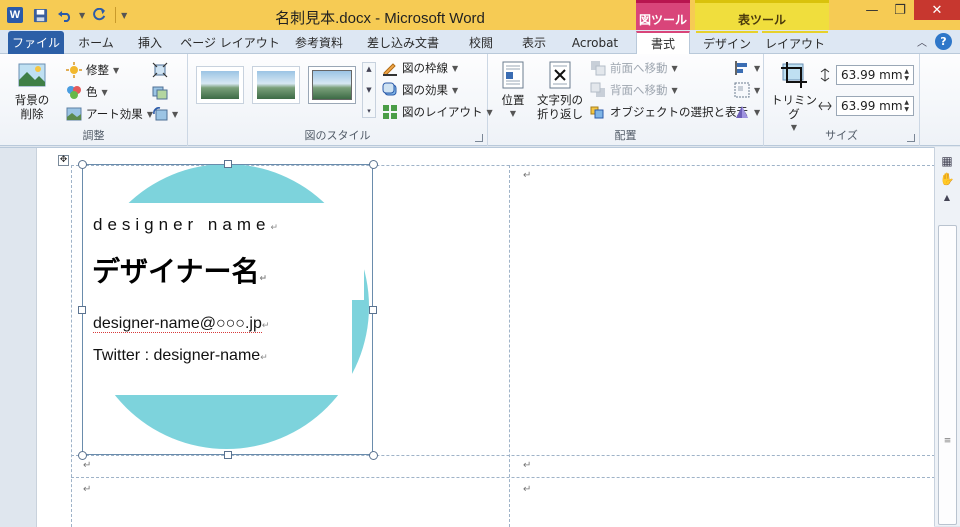 The image size is (960, 527). I want to click on resize-handle-s, so click(228, 455).